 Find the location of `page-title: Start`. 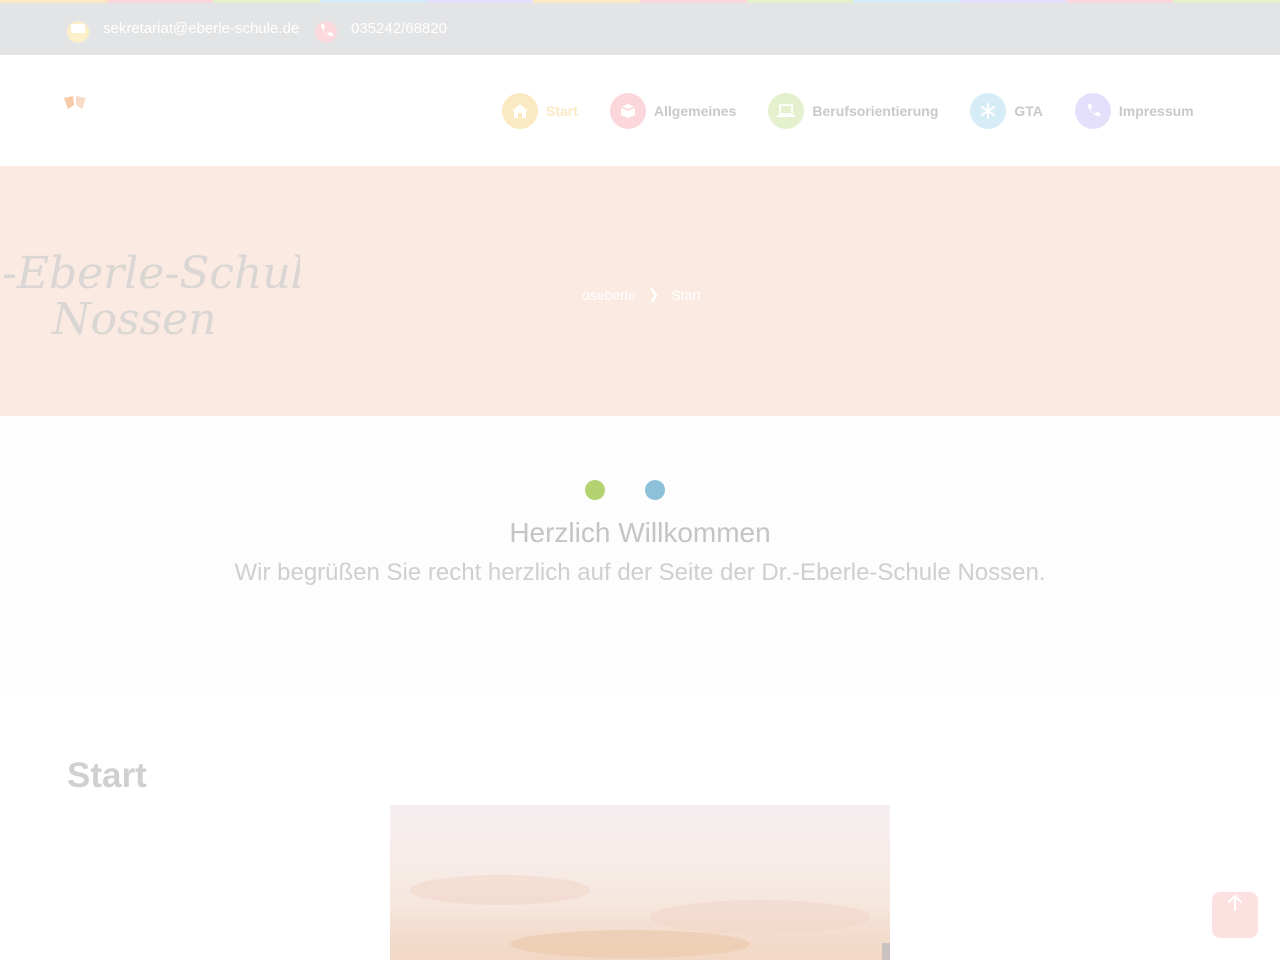

page-title: Start is located at coordinates (107, 775).